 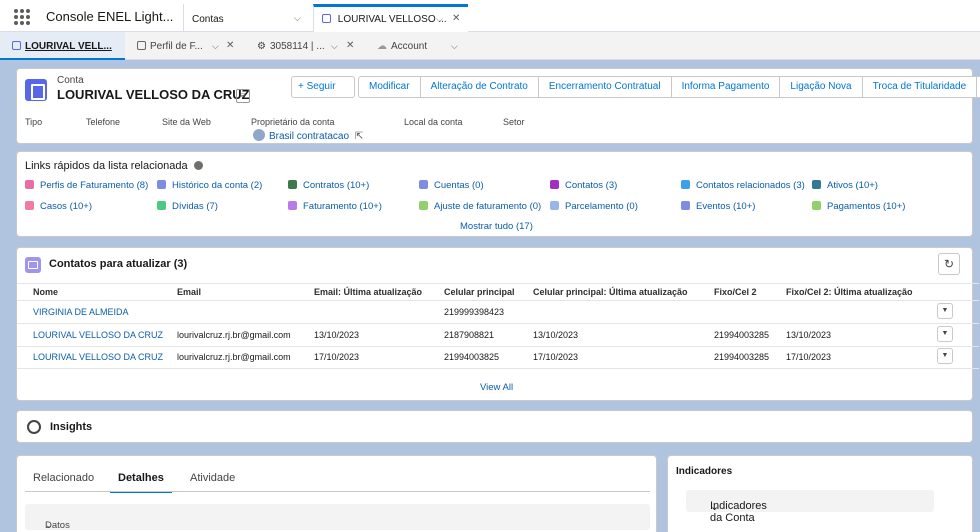 I want to click on quick-link: Perfis de Faturamento (8), so click(x=86, y=185).